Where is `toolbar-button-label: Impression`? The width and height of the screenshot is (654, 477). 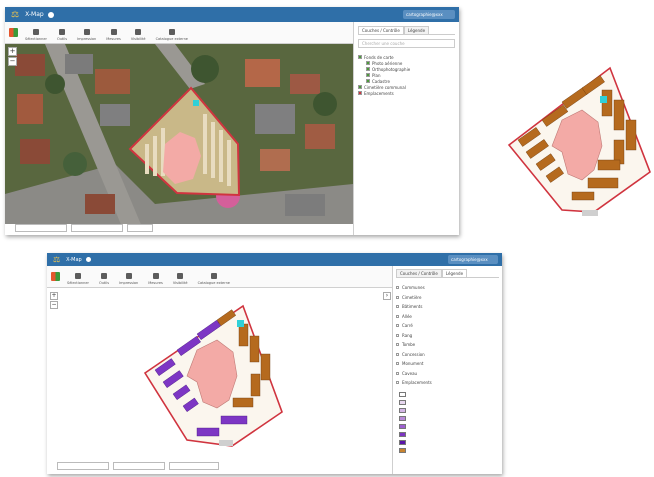 toolbar-button-label: Impression is located at coordinates (87, 39).